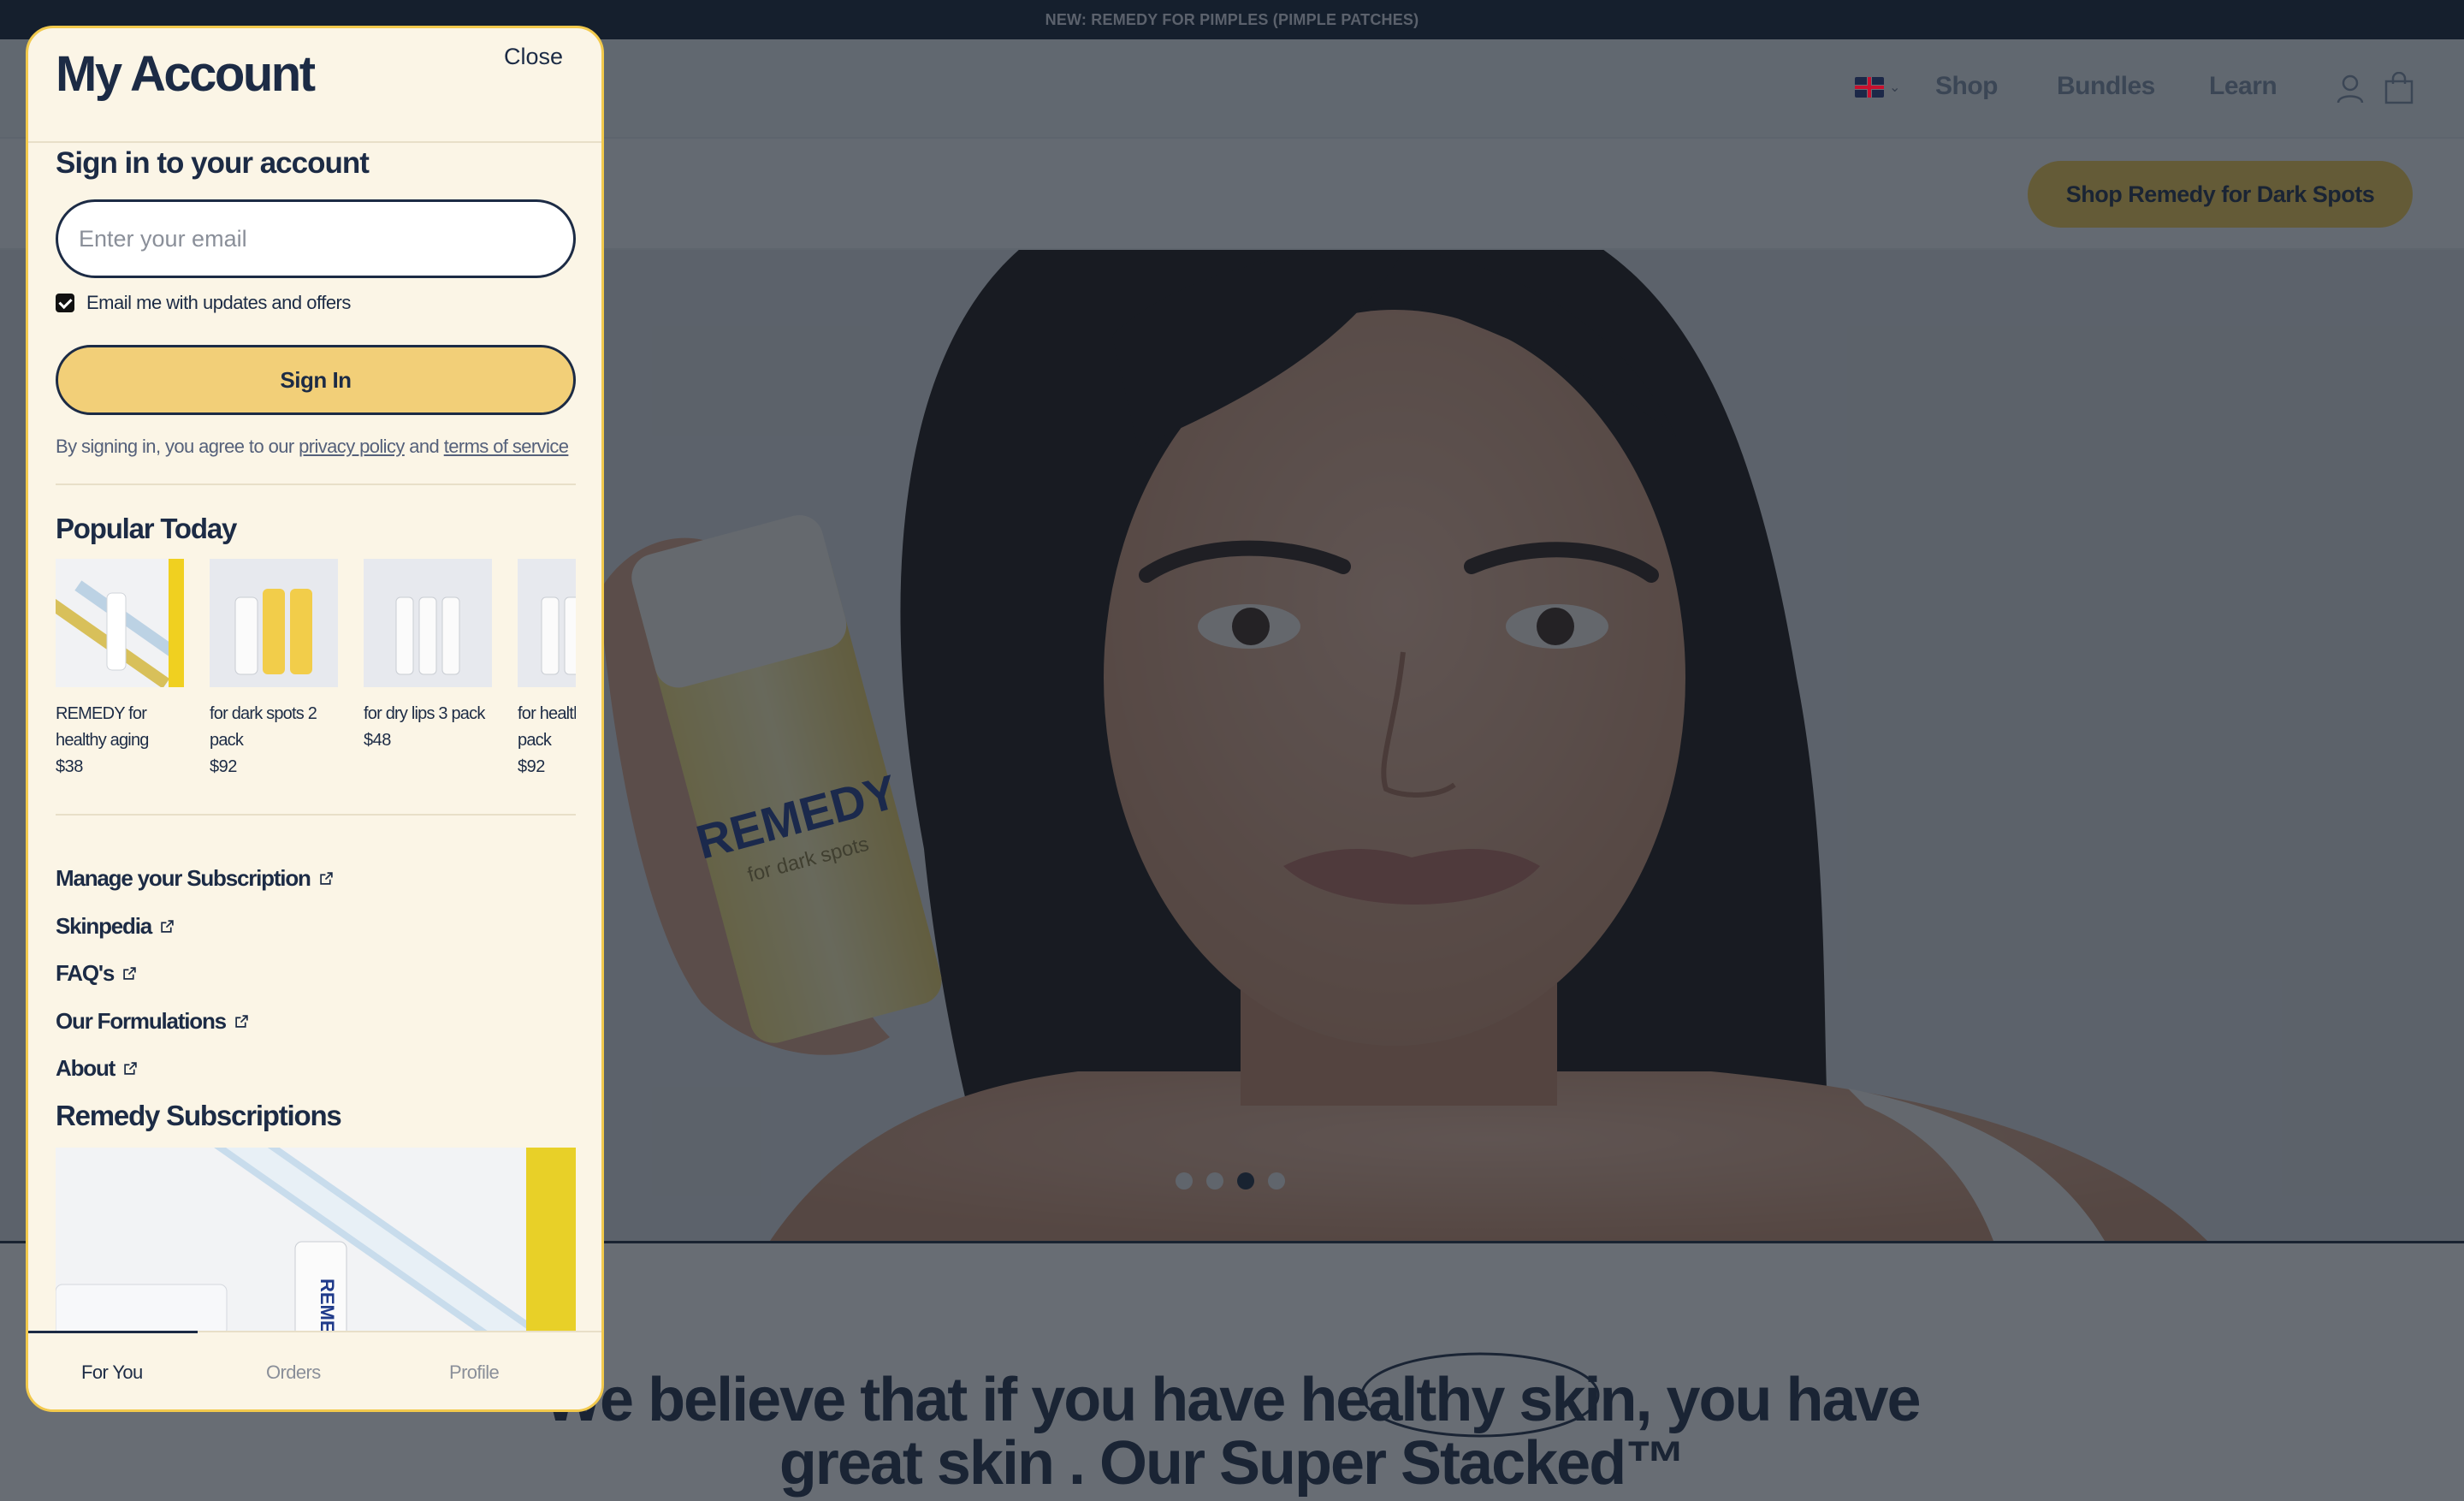  I want to click on our-formulations-link: Our Formulations, so click(195, 1022).